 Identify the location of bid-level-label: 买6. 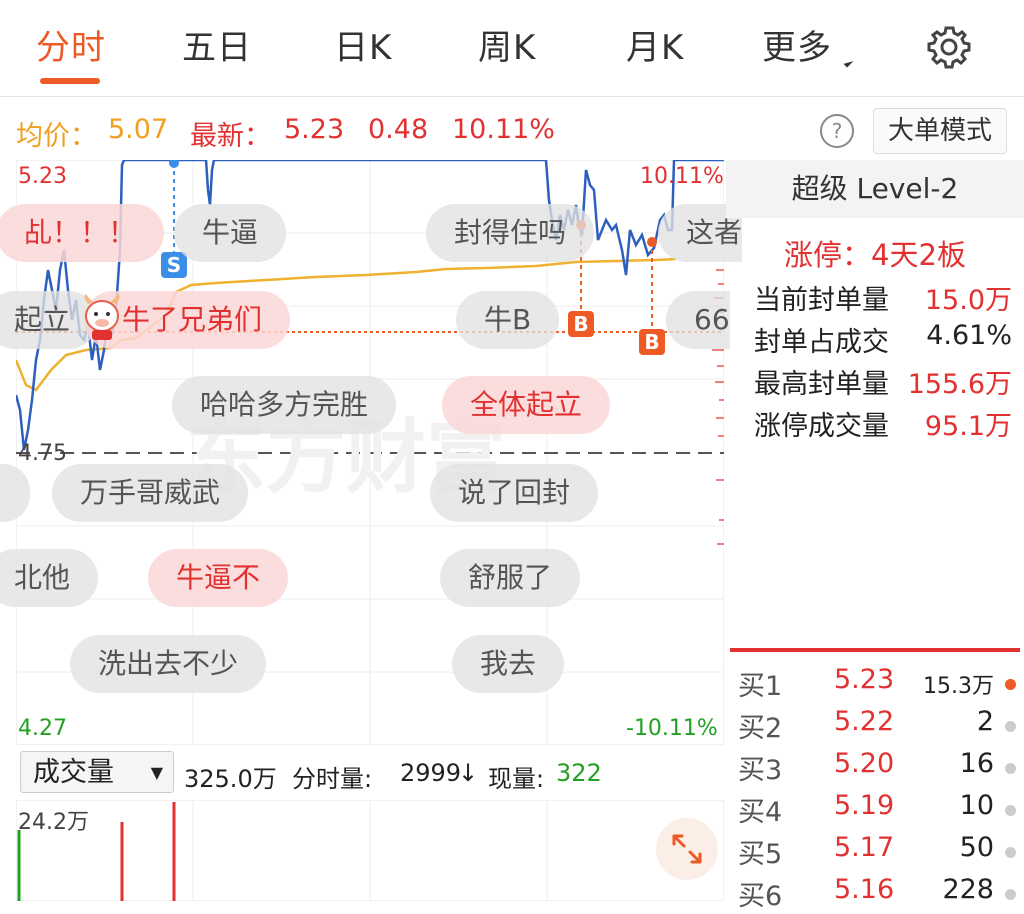
(760, 896).